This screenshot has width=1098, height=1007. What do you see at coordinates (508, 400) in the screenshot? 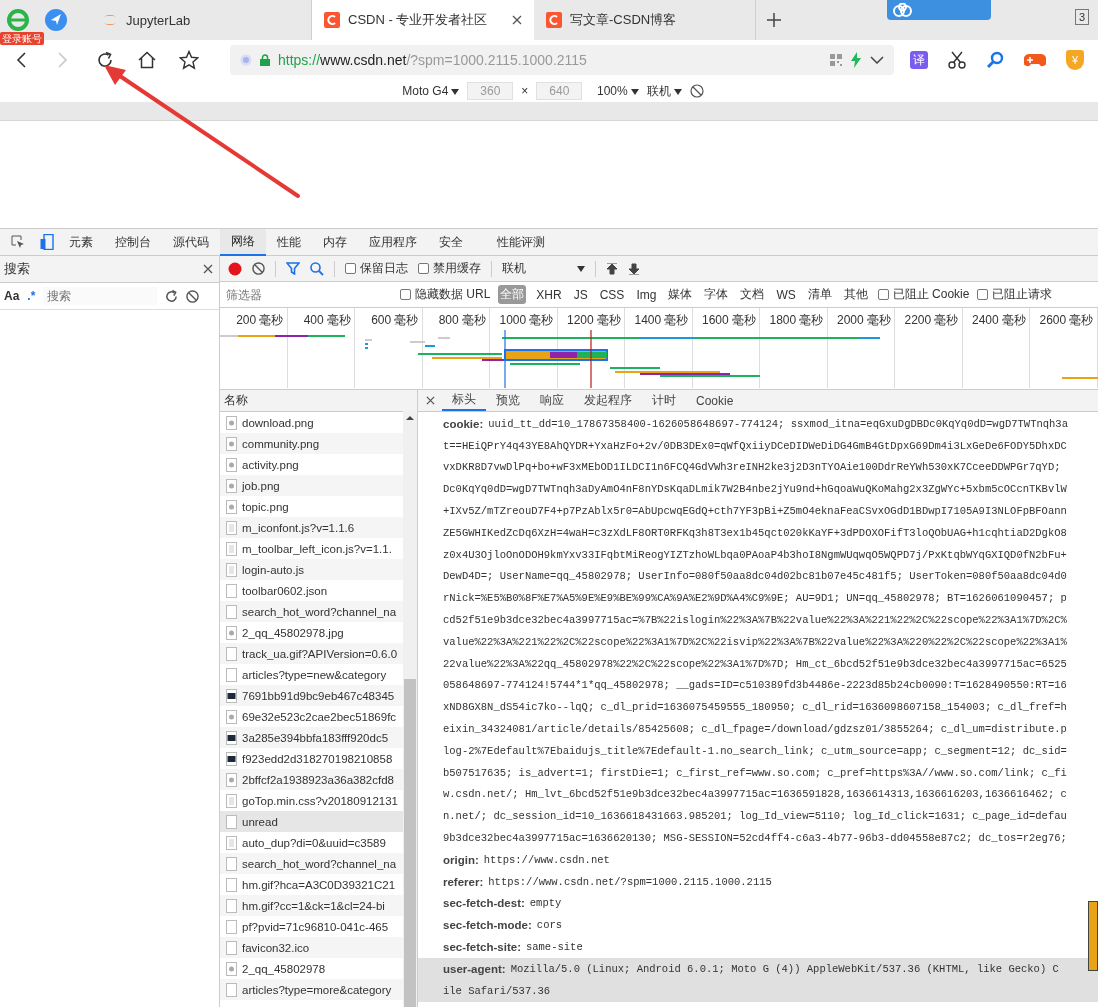
I see `detail-tab: 预览` at bounding box center [508, 400].